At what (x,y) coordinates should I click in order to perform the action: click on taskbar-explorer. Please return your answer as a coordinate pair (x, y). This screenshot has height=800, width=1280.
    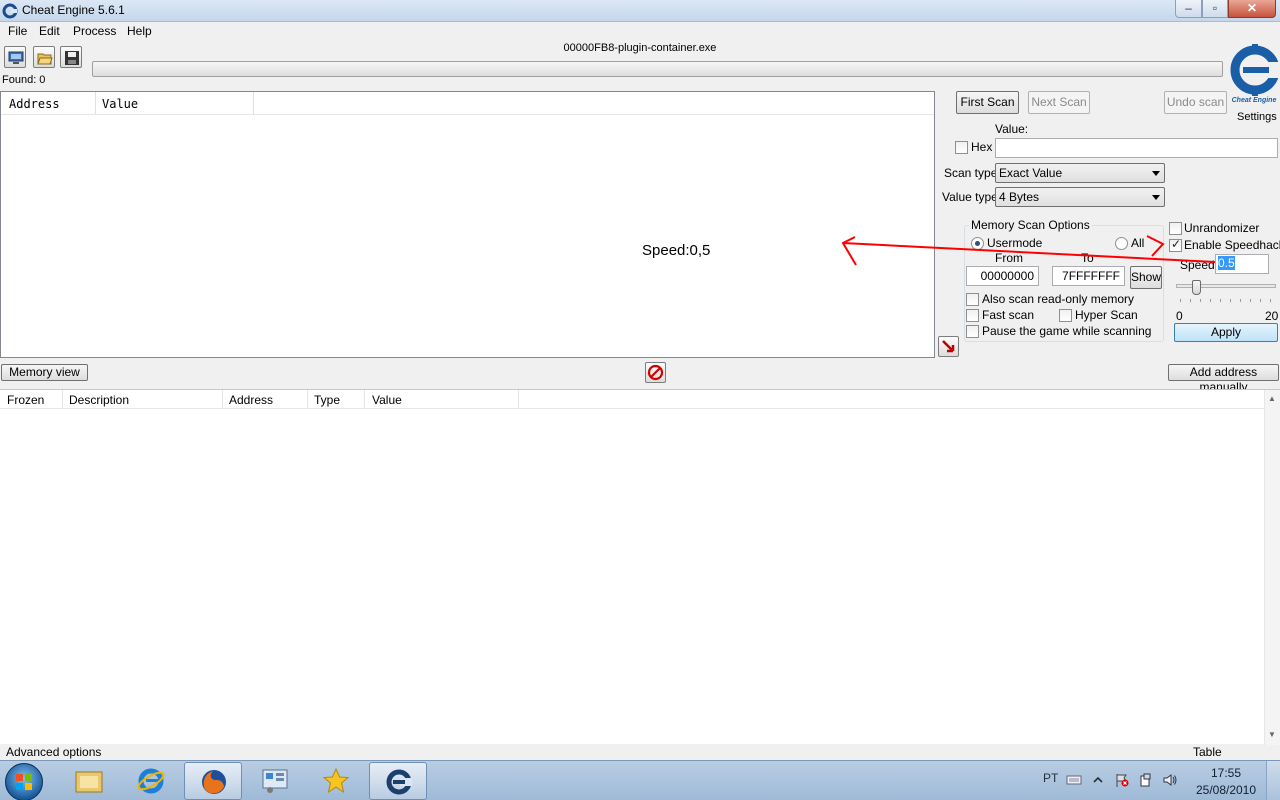
    Looking at the image, I should click on (89, 781).